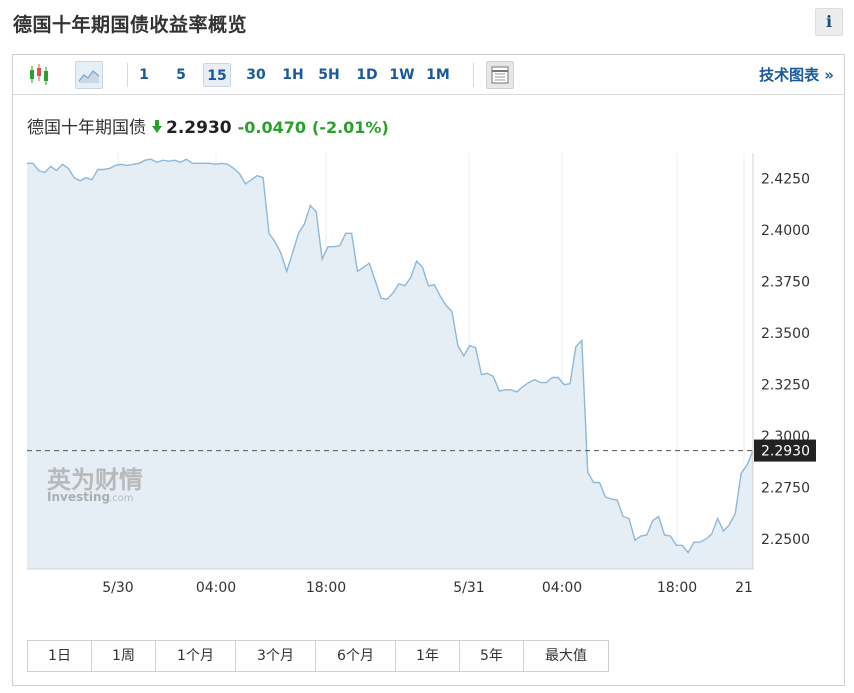  Describe the element at coordinates (785, 489) in the screenshot. I see `y-tick-label: 2.2750` at that location.